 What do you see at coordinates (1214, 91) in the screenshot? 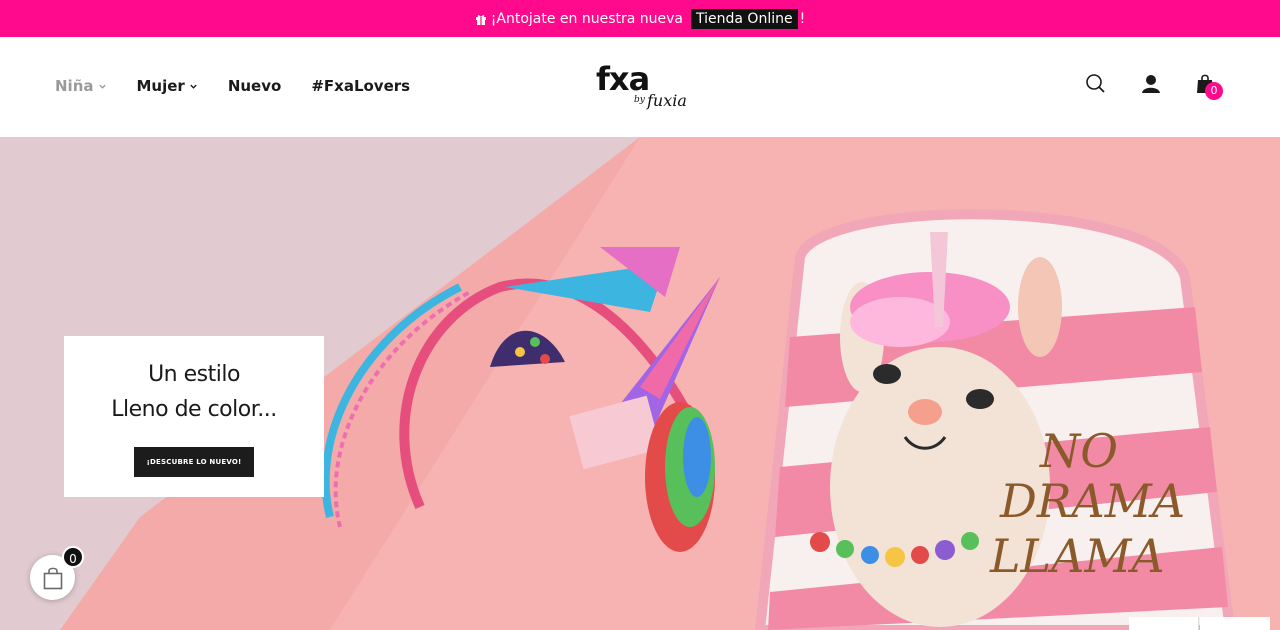
I see `cart-count-badge: 0` at bounding box center [1214, 91].